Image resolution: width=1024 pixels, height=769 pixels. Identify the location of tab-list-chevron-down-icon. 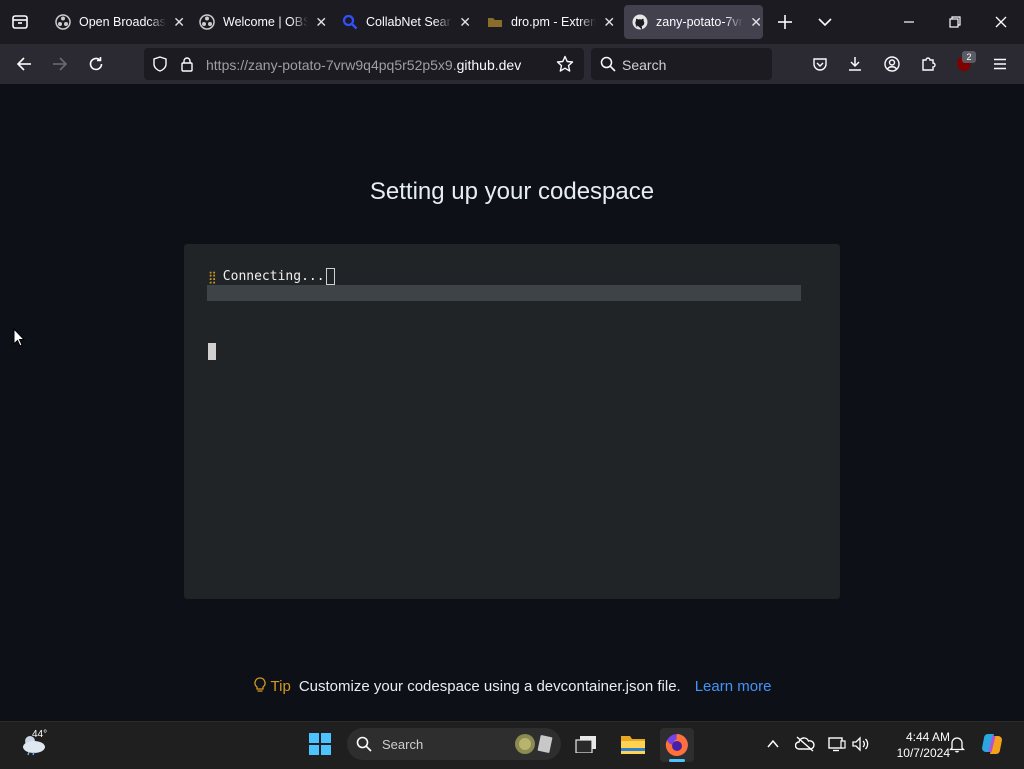
(825, 22).